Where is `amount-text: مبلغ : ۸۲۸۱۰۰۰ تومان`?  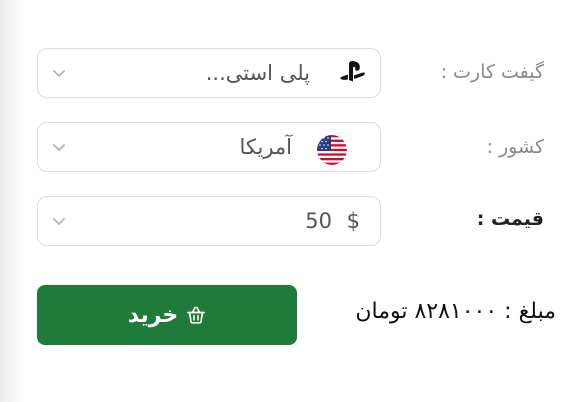
amount-text: مبلغ : ۸۲۸۱۰۰۰ تومان is located at coordinates (455, 311).